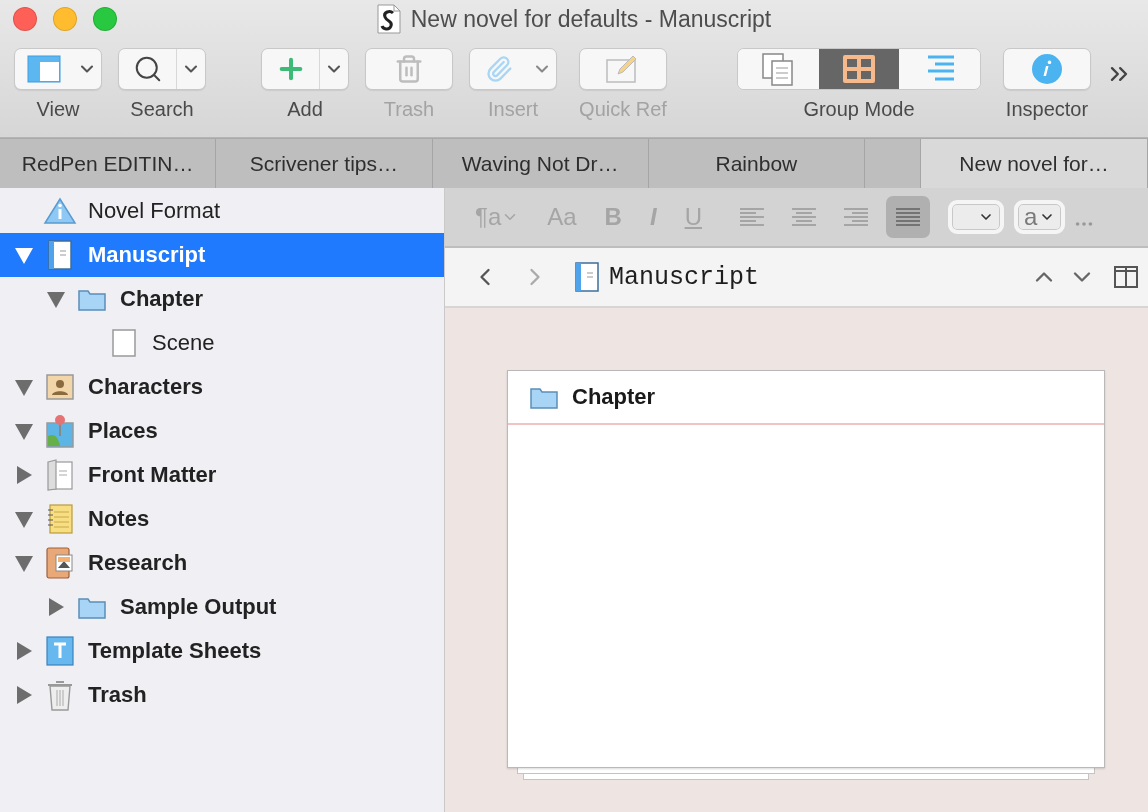 This screenshot has height=812, width=1148. I want to click on align-left-icon, so click(751, 217).